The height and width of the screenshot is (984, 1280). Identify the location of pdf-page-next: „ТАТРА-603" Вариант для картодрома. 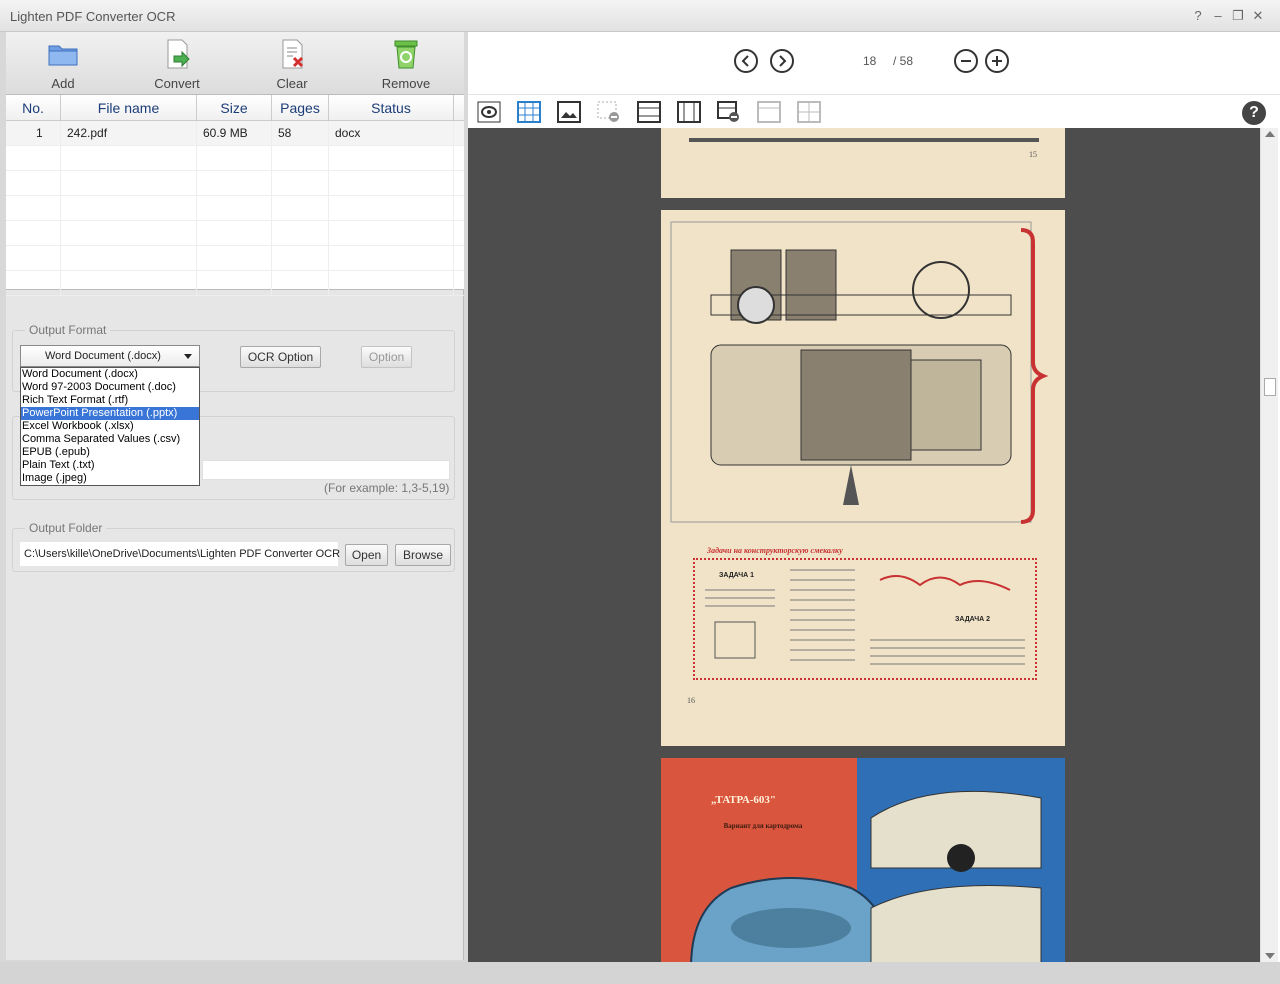
(863, 860).